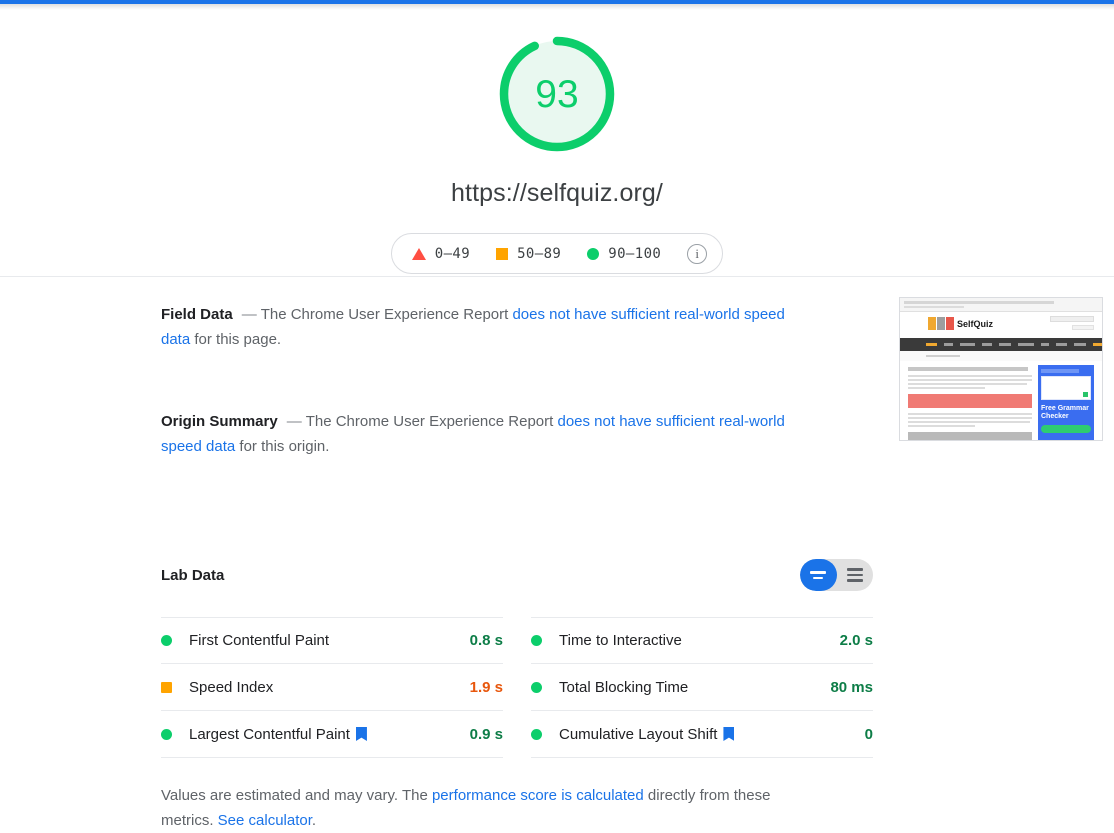  I want to click on table-row: Time to Interactive 2.0 s, so click(702, 640).